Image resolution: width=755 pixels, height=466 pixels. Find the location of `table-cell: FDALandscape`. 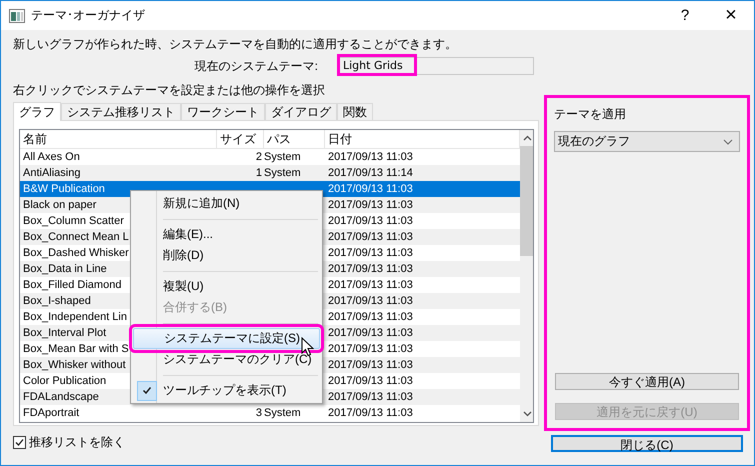

table-cell: FDALandscape is located at coordinates (61, 397).